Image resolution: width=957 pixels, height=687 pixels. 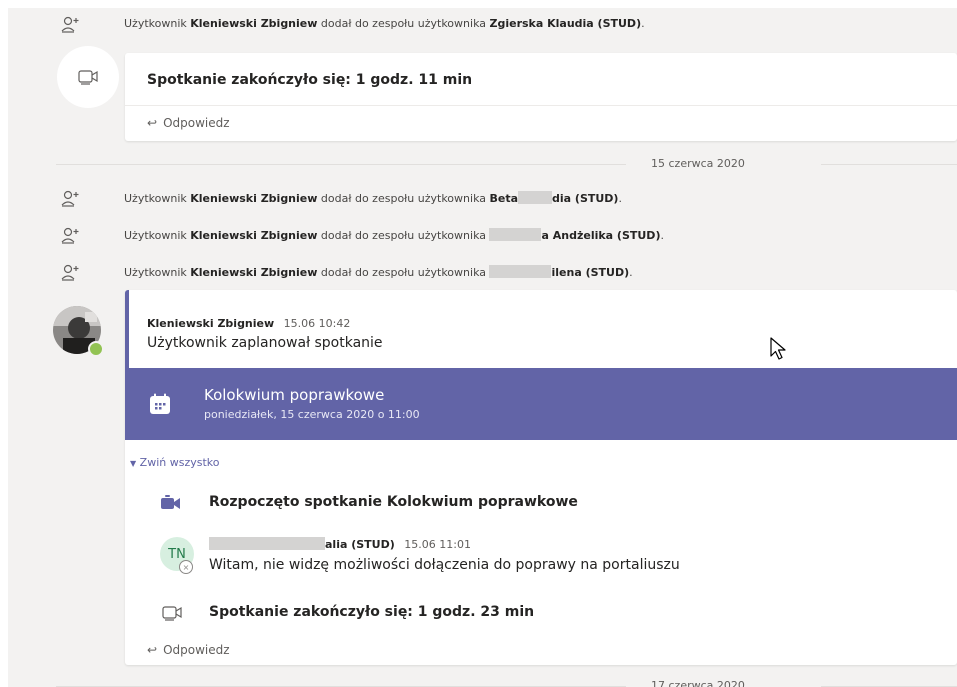 I want to click on meeting-title: Kolokwium poprawkowe, so click(x=294, y=395).